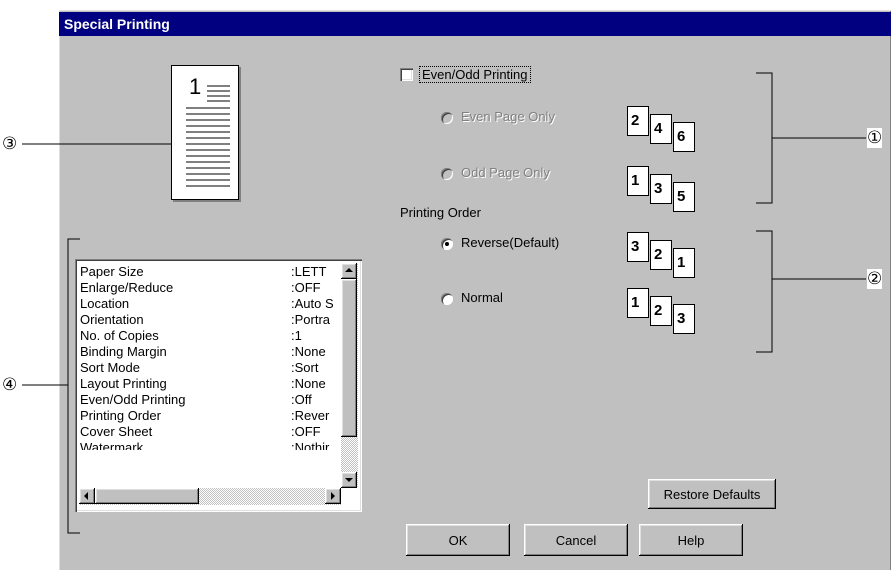 This screenshot has height=570, width=891. Describe the element at coordinates (875, 138) in the screenshot. I see `callout-1: ①` at that location.